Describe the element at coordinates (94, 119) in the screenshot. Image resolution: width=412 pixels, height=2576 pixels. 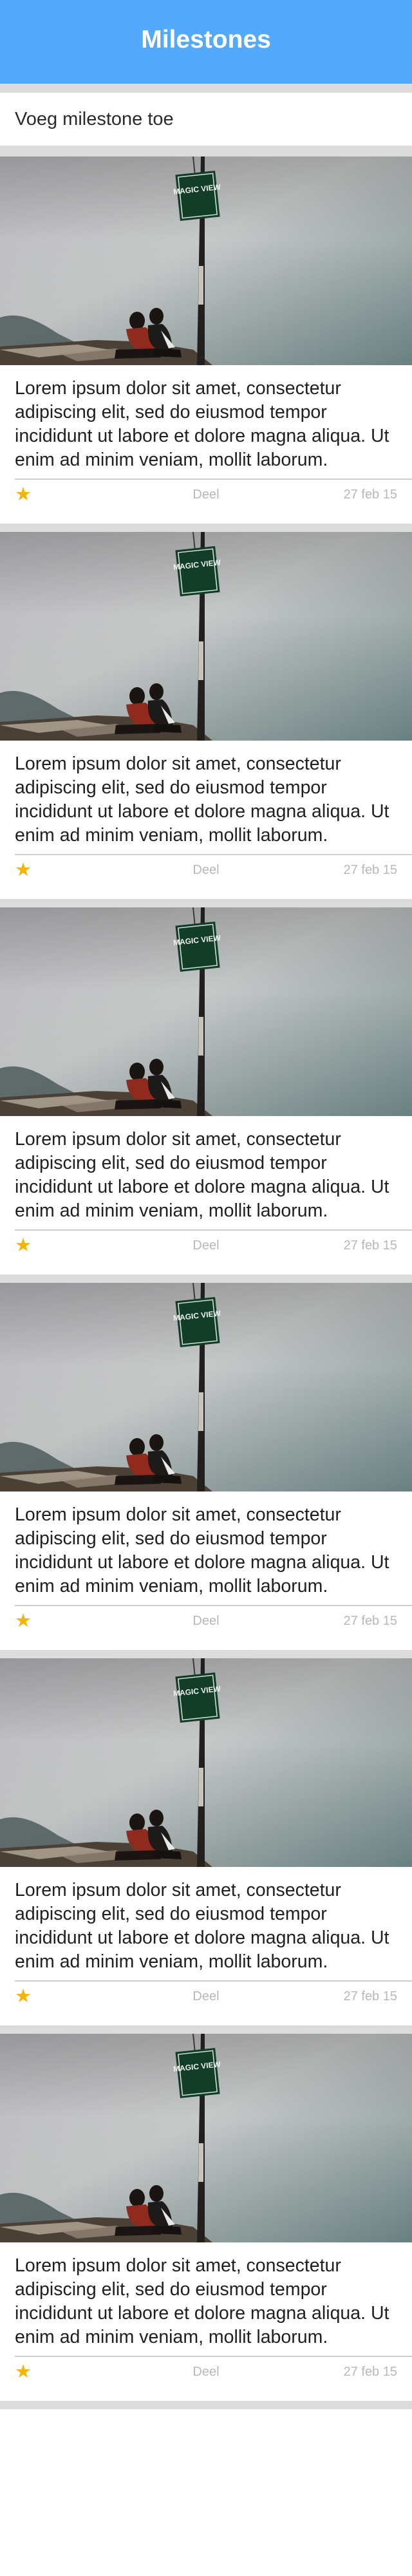
I see `add-milestone-label: Voeg milestone toe` at that location.